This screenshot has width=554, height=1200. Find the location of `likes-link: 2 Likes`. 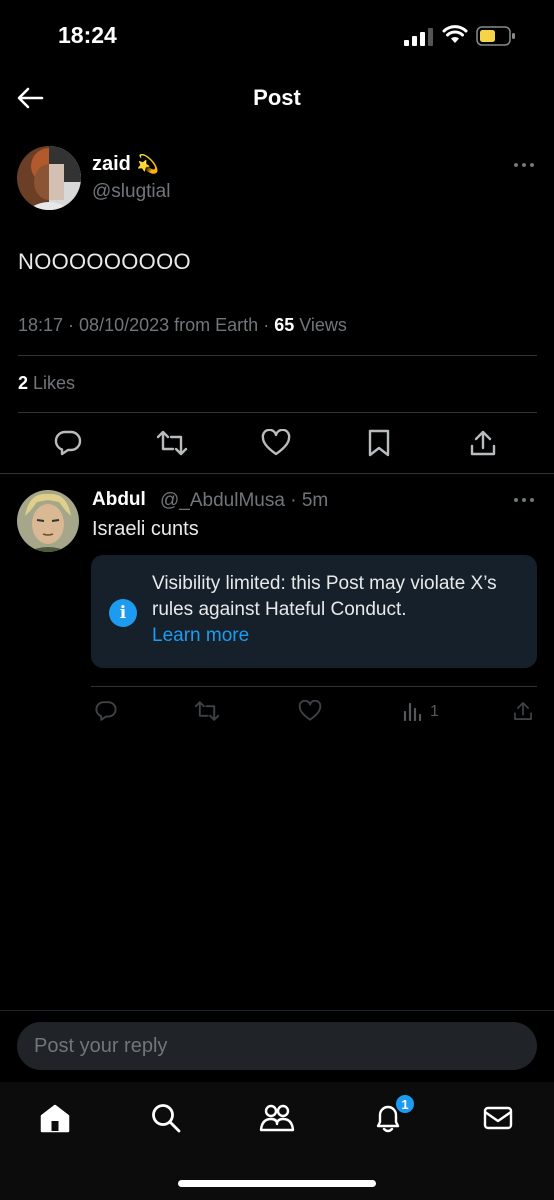

likes-link: 2 Likes is located at coordinates (46, 383).